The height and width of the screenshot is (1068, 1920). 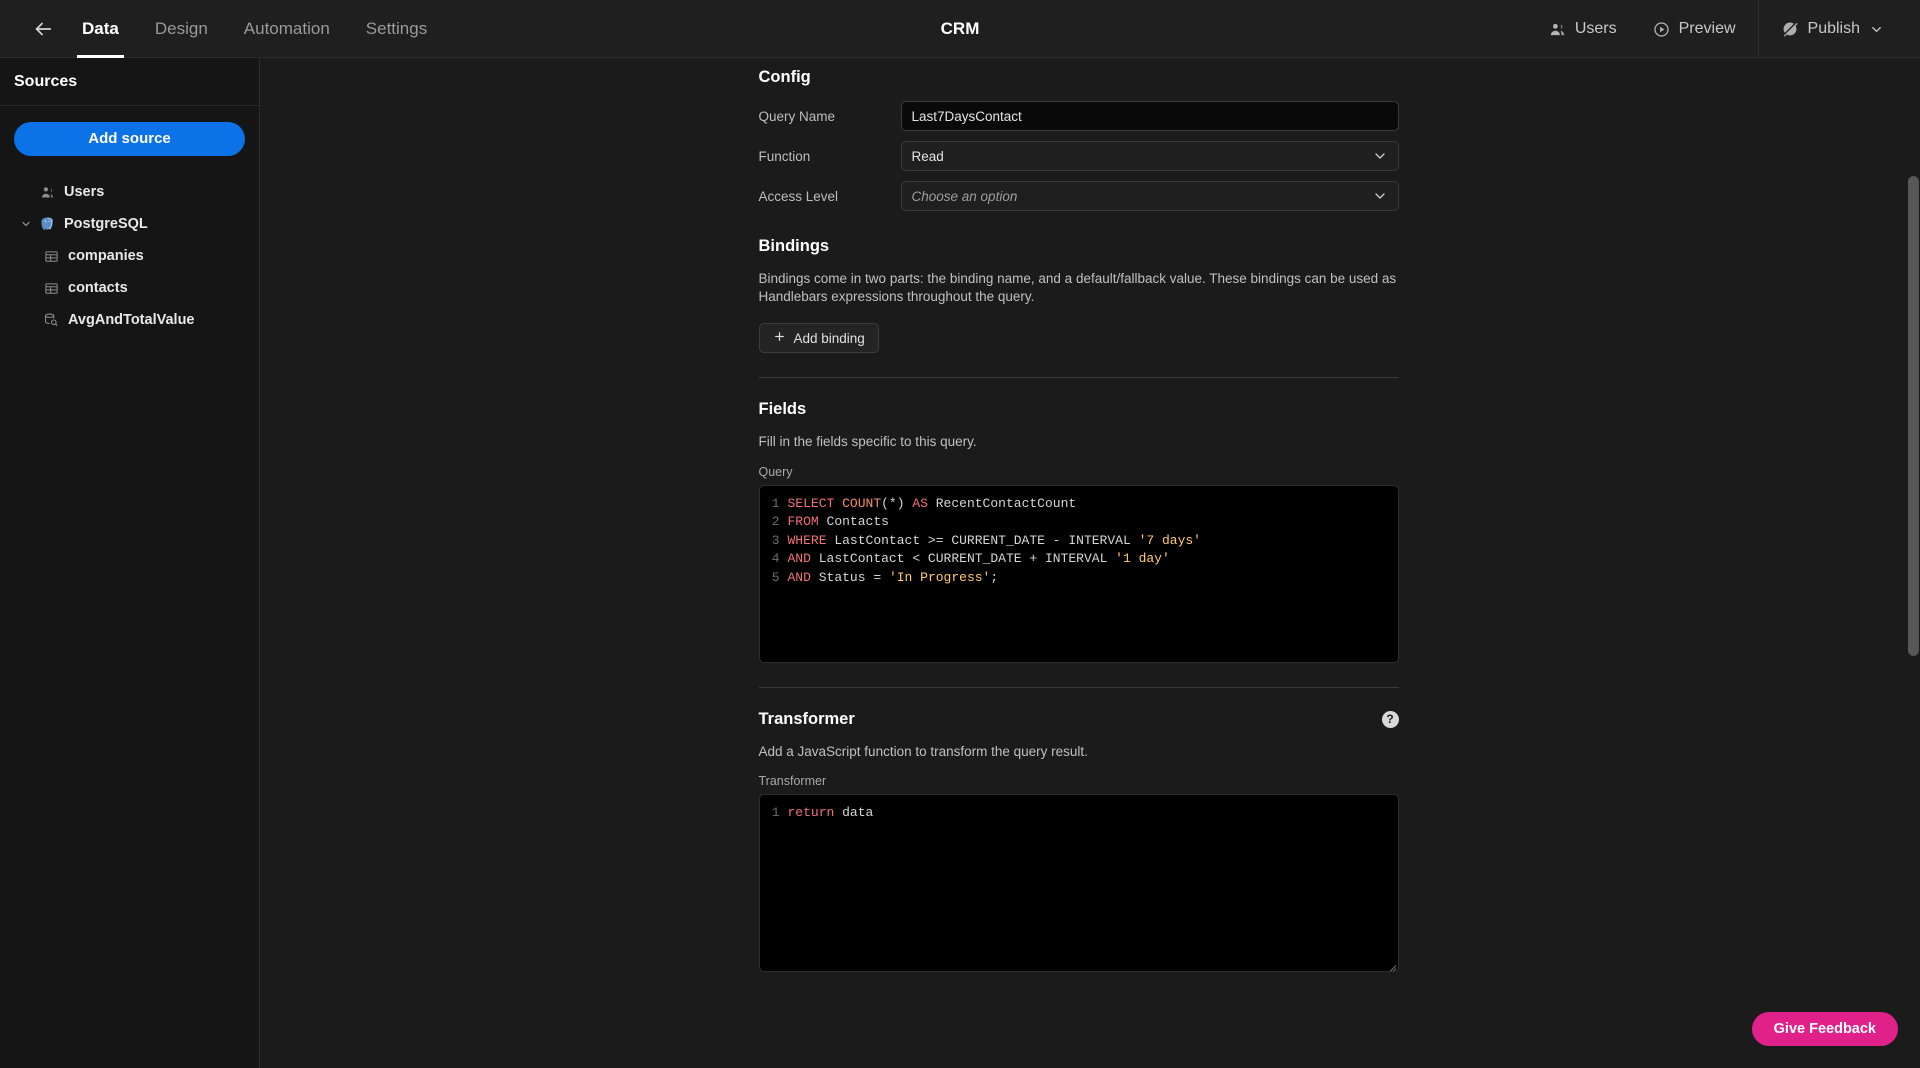 I want to click on access-level-row: Access Level Choose an option, so click(x=1079, y=196).